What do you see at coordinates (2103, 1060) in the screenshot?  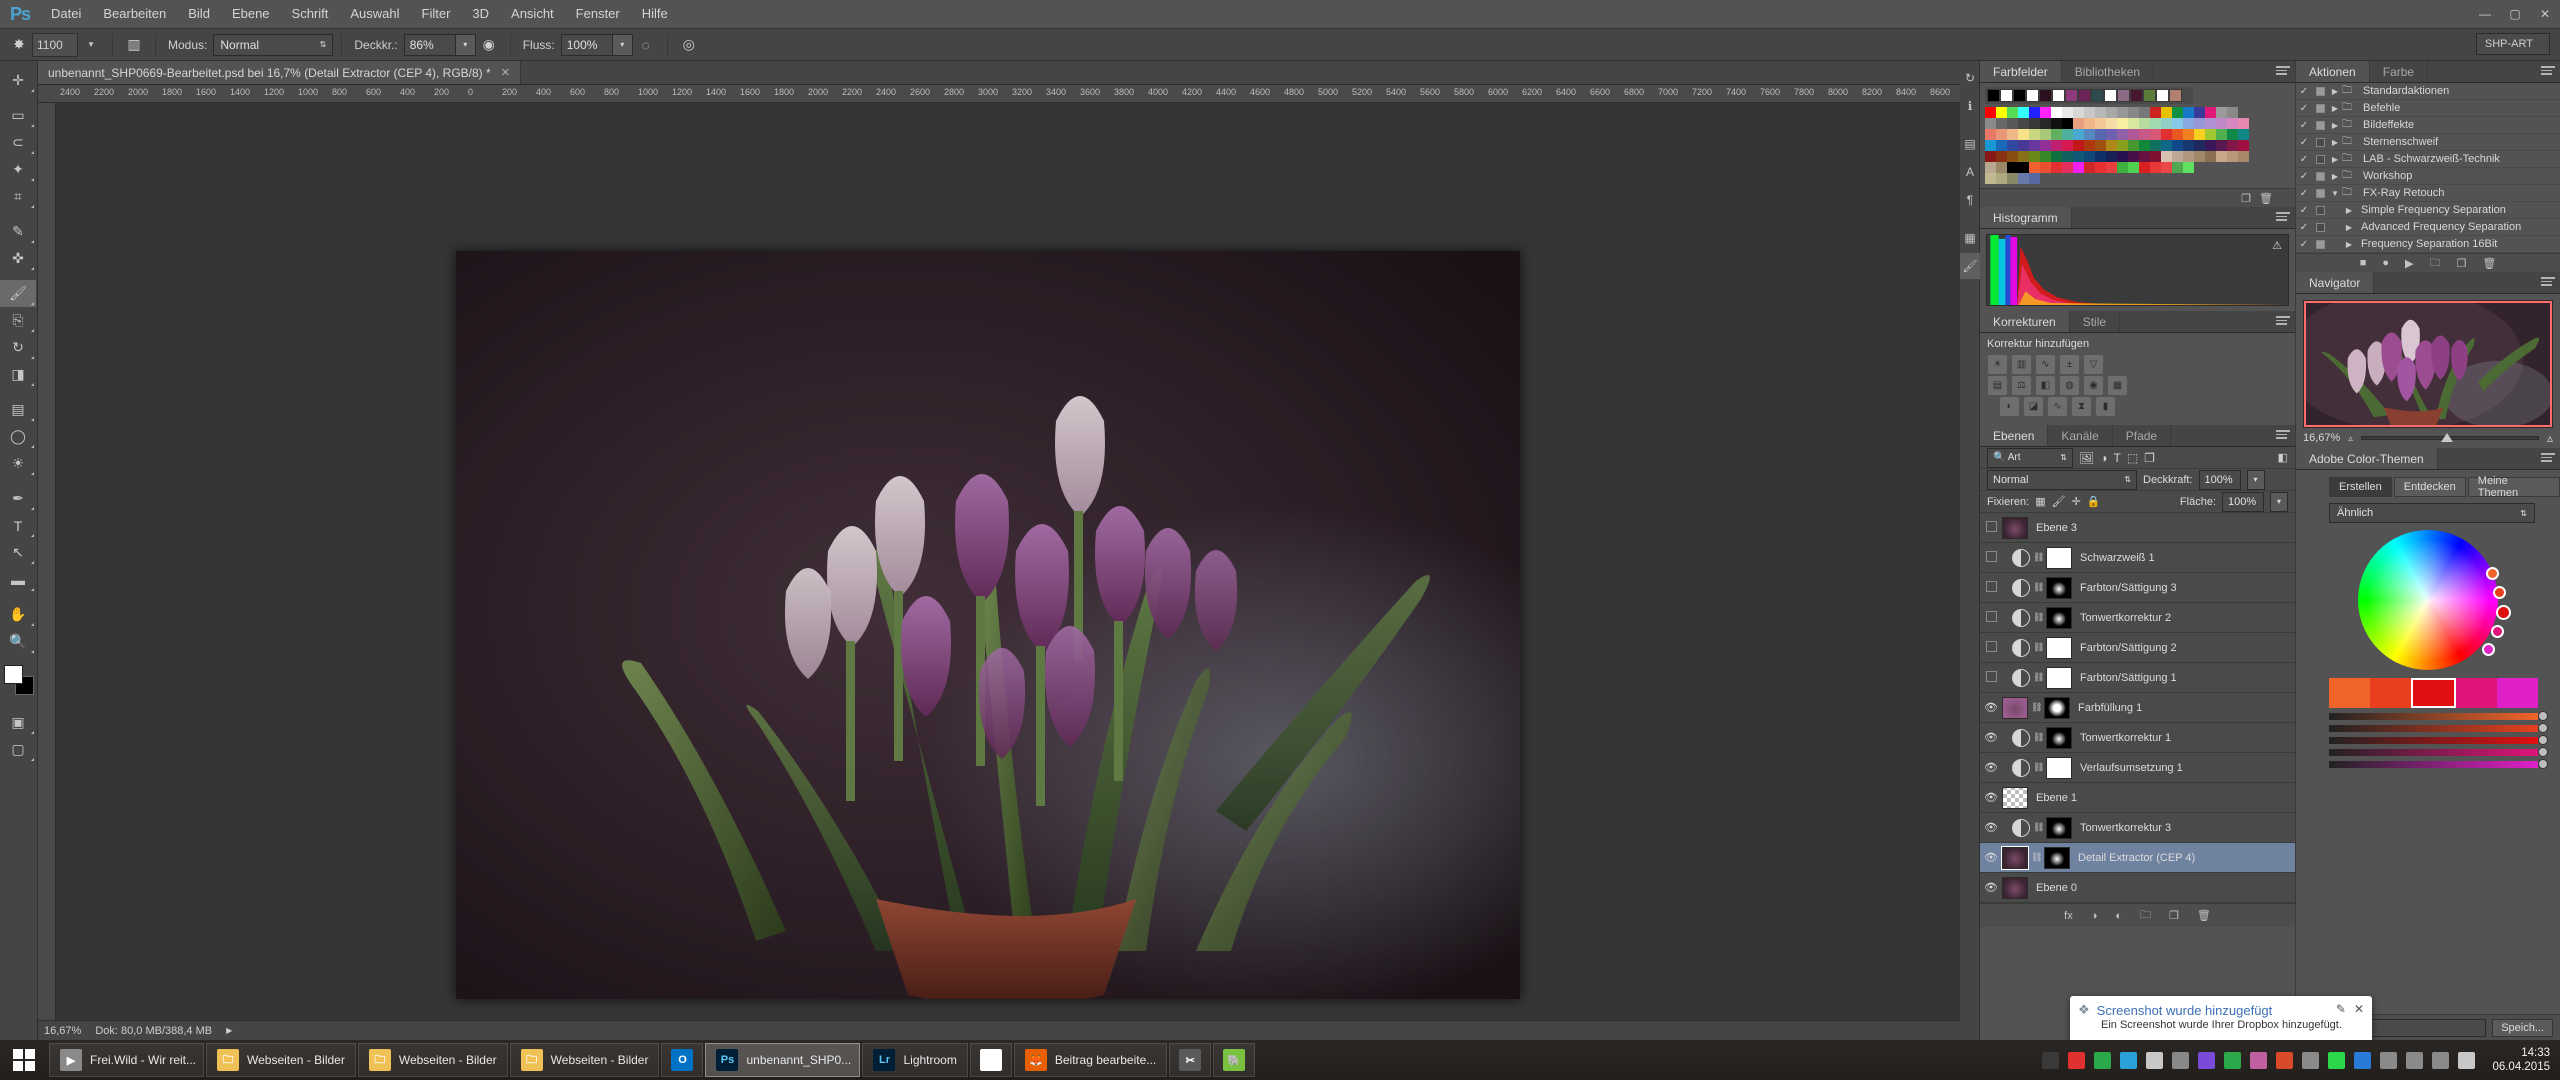 I see `sync-icon` at bounding box center [2103, 1060].